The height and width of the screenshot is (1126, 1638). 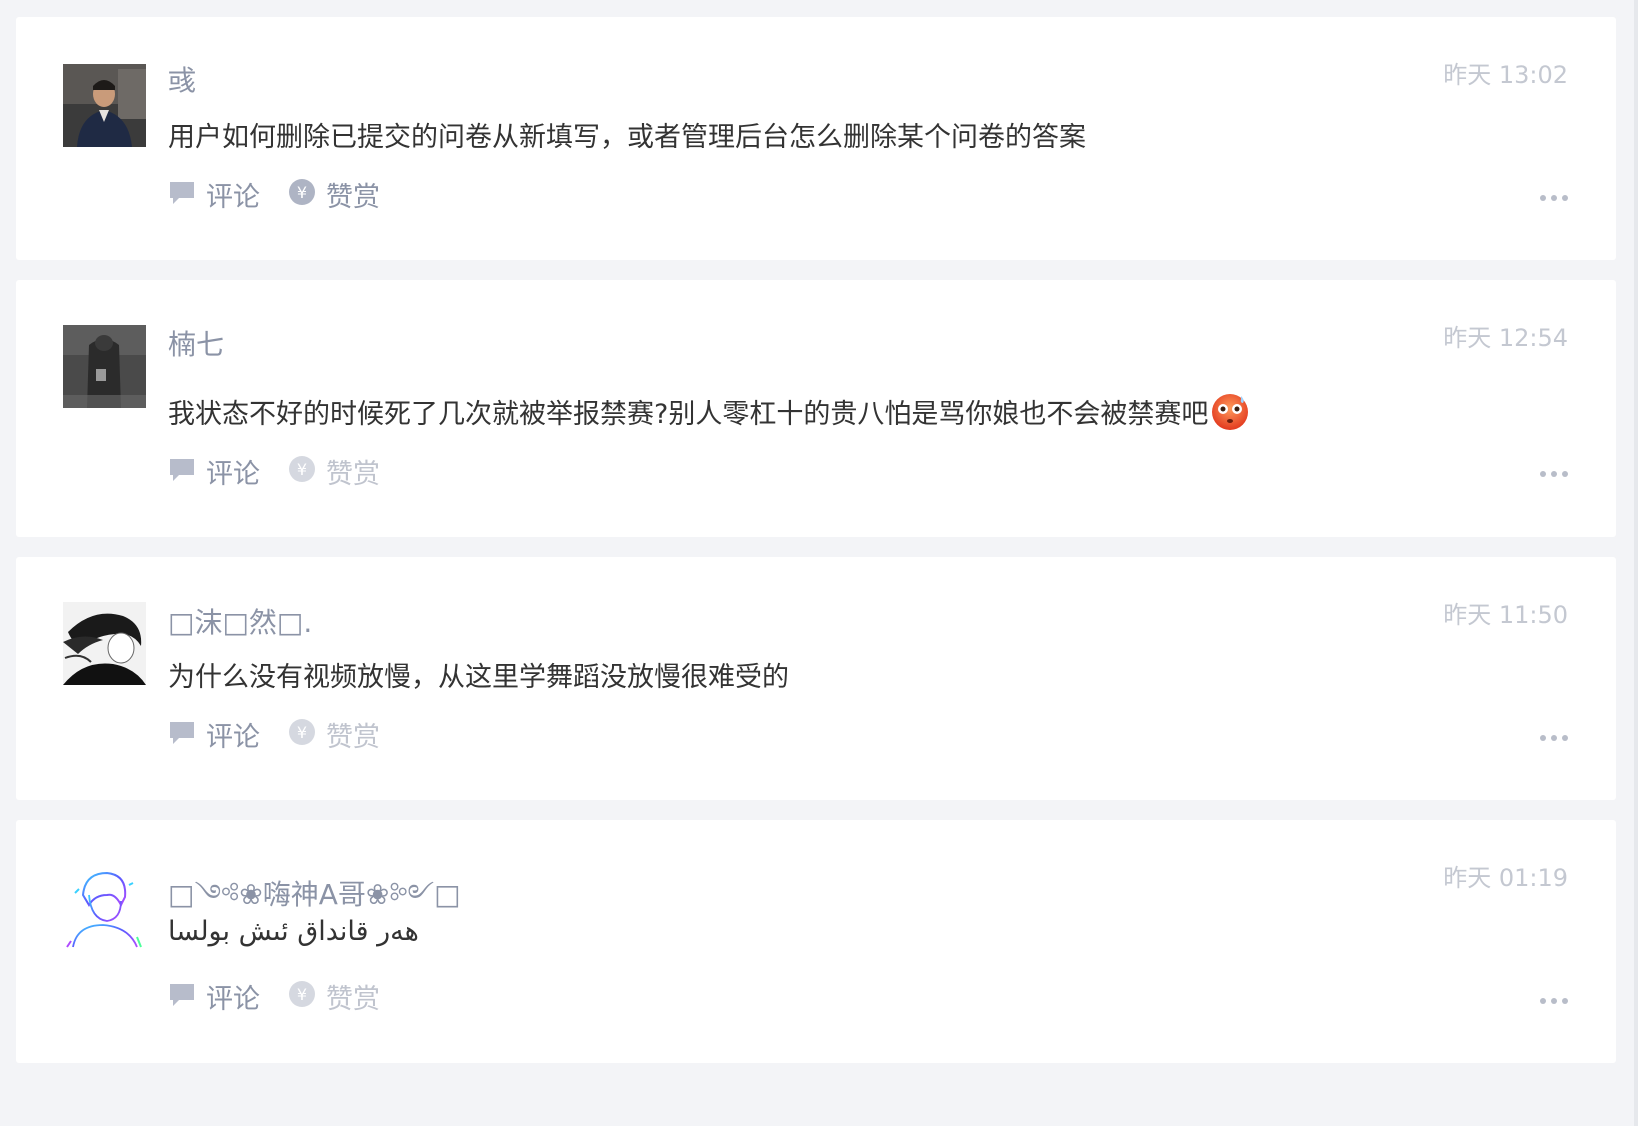 What do you see at coordinates (1505, 338) in the screenshot?
I see `post-time: 昨天 12:54` at bounding box center [1505, 338].